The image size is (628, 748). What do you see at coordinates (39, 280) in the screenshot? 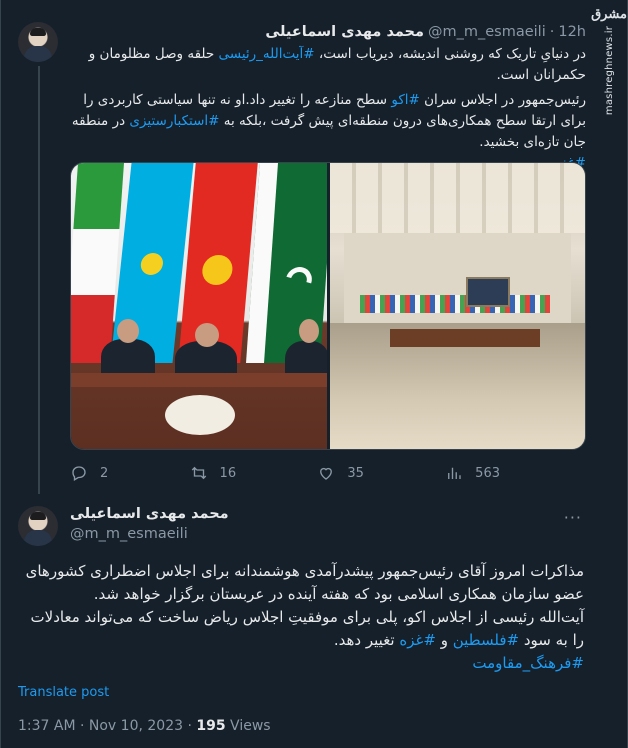
I see `thread-line` at bounding box center [39, 280].